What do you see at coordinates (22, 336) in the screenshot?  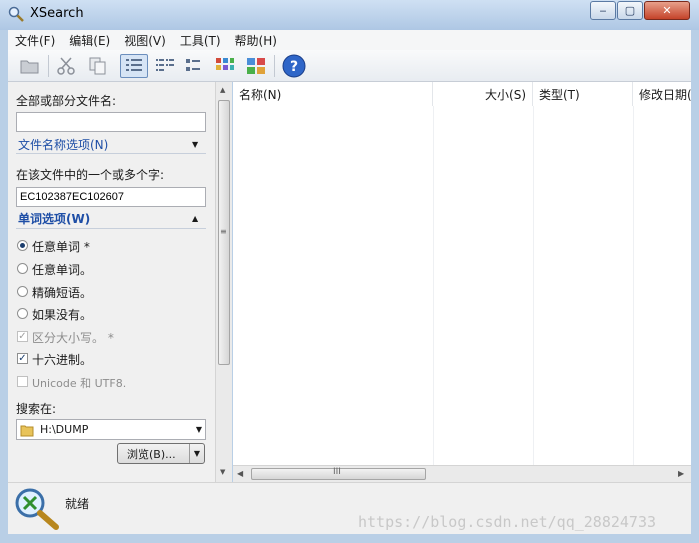 I see `checkbox-match-case: ✓` at bounding box center [22, 336].